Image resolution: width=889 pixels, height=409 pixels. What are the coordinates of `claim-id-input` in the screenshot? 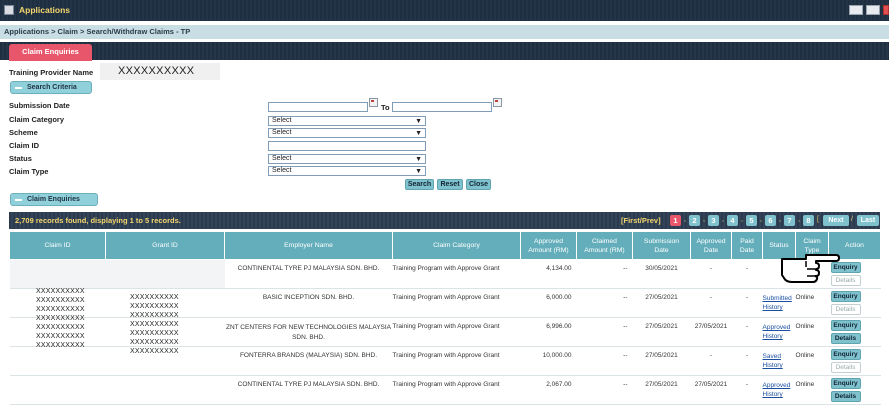 It's located at (347, 146).